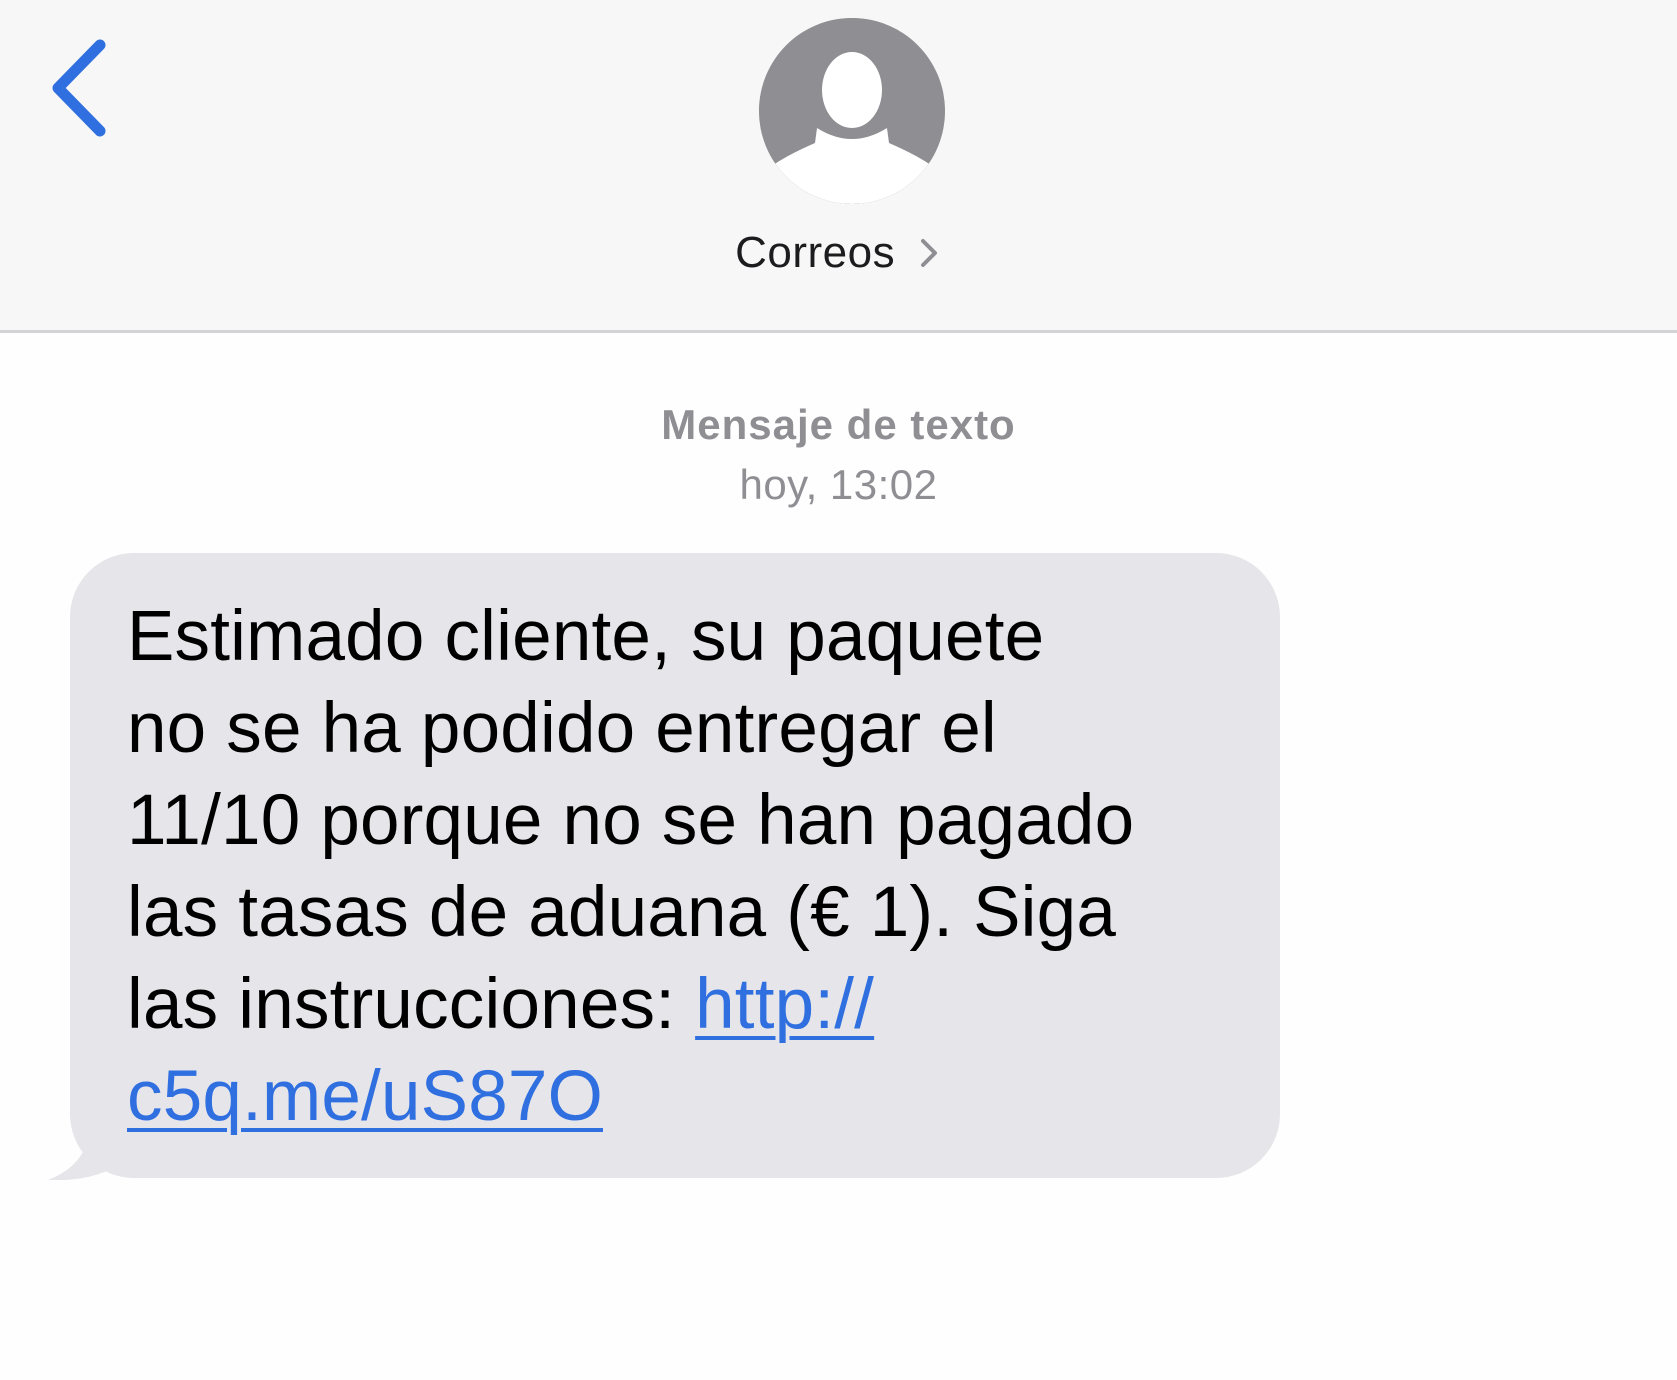 The width and height of the screenshot is (1677, 1380). I want to click on message-timestamp: hoy, 13:02, so click(838, 484).